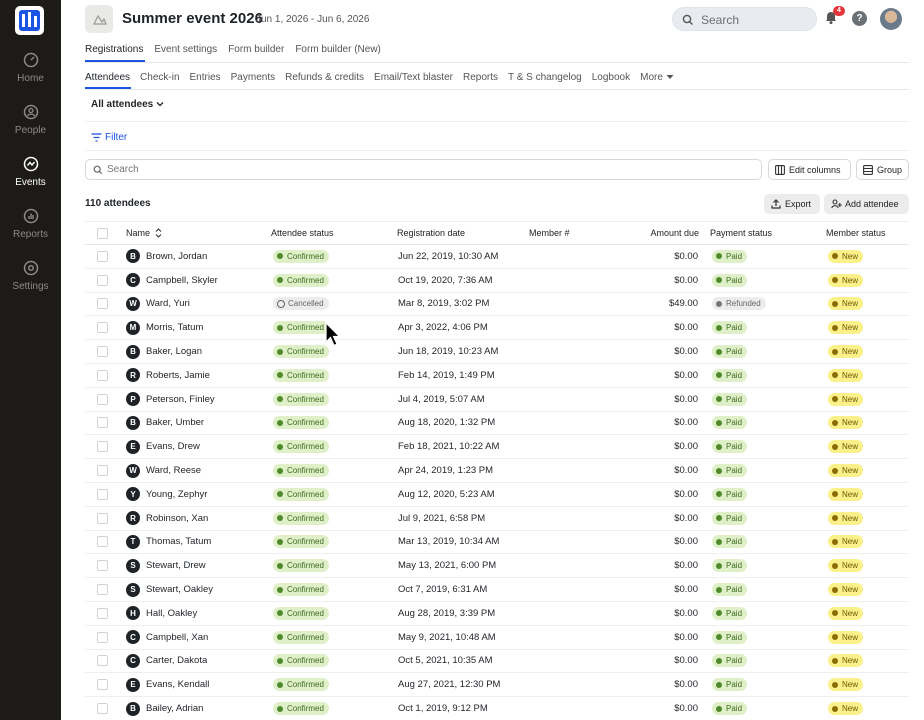 Image resolution: width=924 pixels, height=720 pixels. Describe the element at coordinates (431, 233) in the screenshot. I see `col-header-registration-date: Registration date` at that location.